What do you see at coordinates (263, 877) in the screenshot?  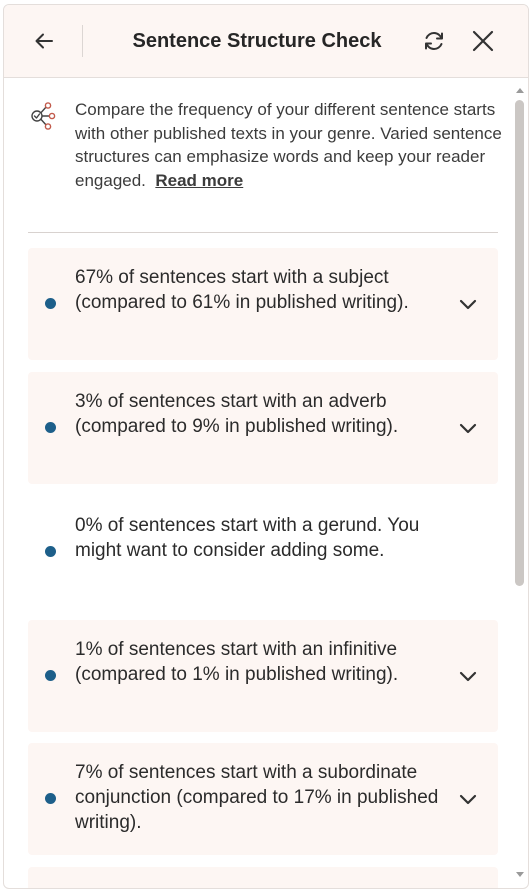 I see `list-item-partial` at bounding box center [263, 877].